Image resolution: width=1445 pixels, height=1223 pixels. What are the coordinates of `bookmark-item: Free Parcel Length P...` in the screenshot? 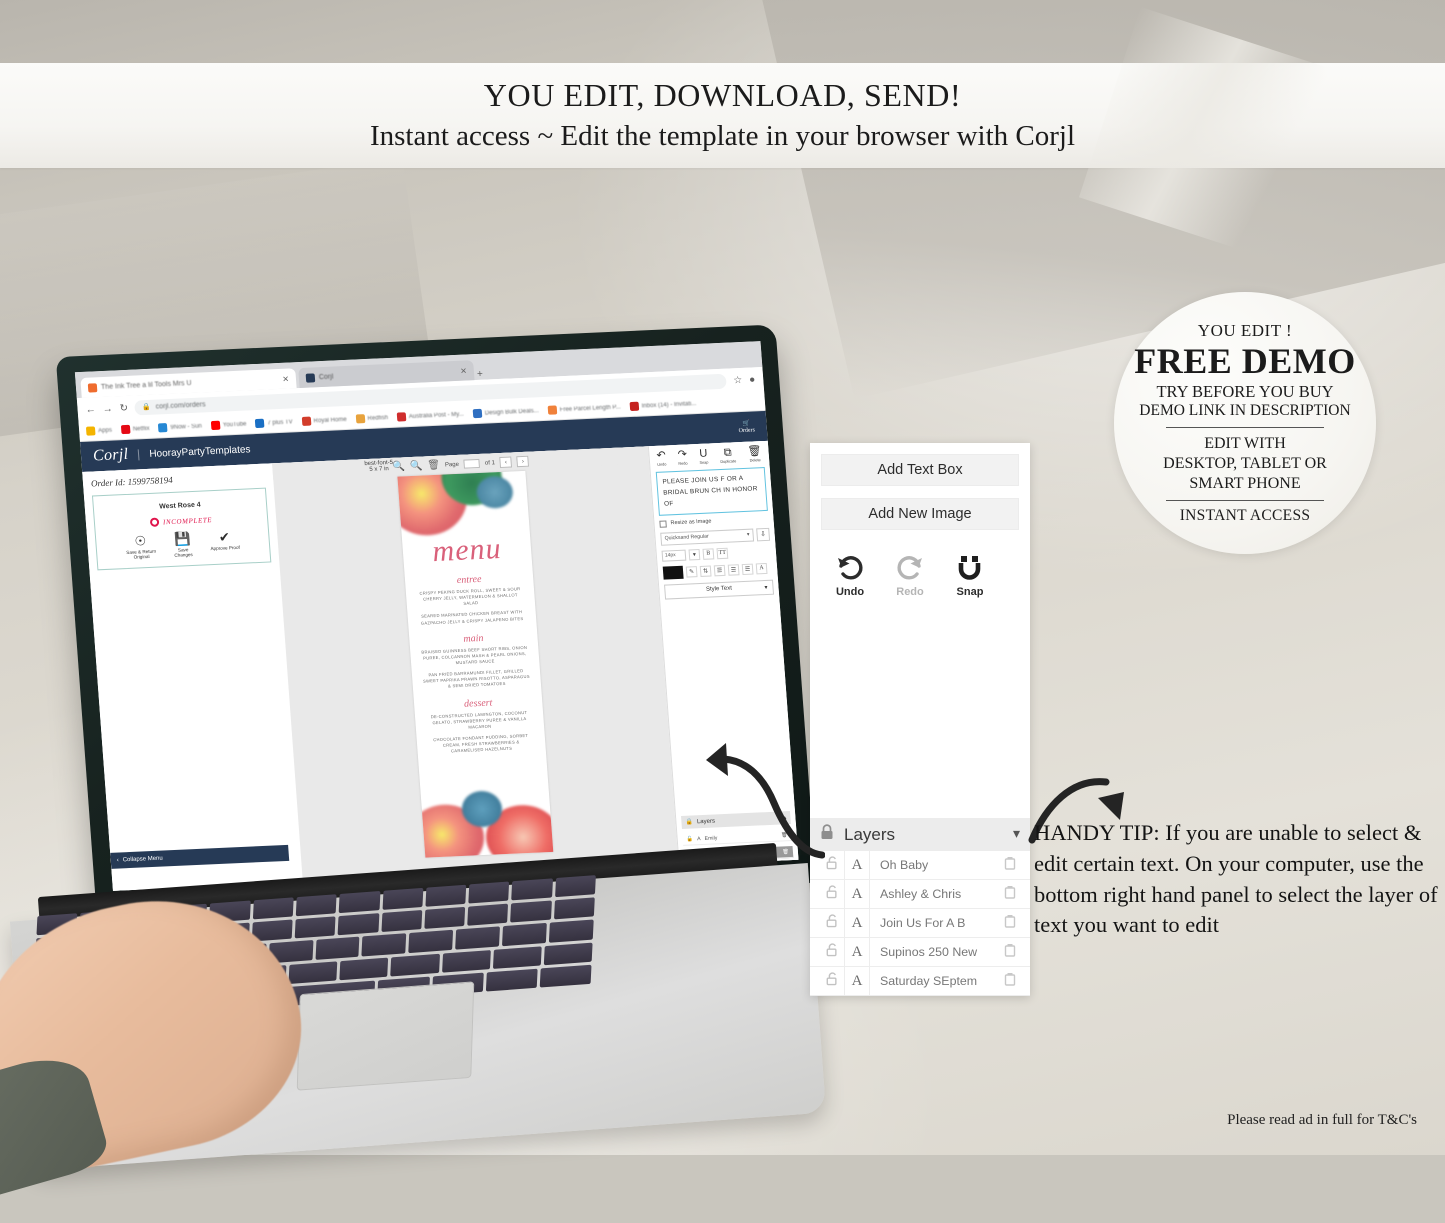 It's located at (584, 408).